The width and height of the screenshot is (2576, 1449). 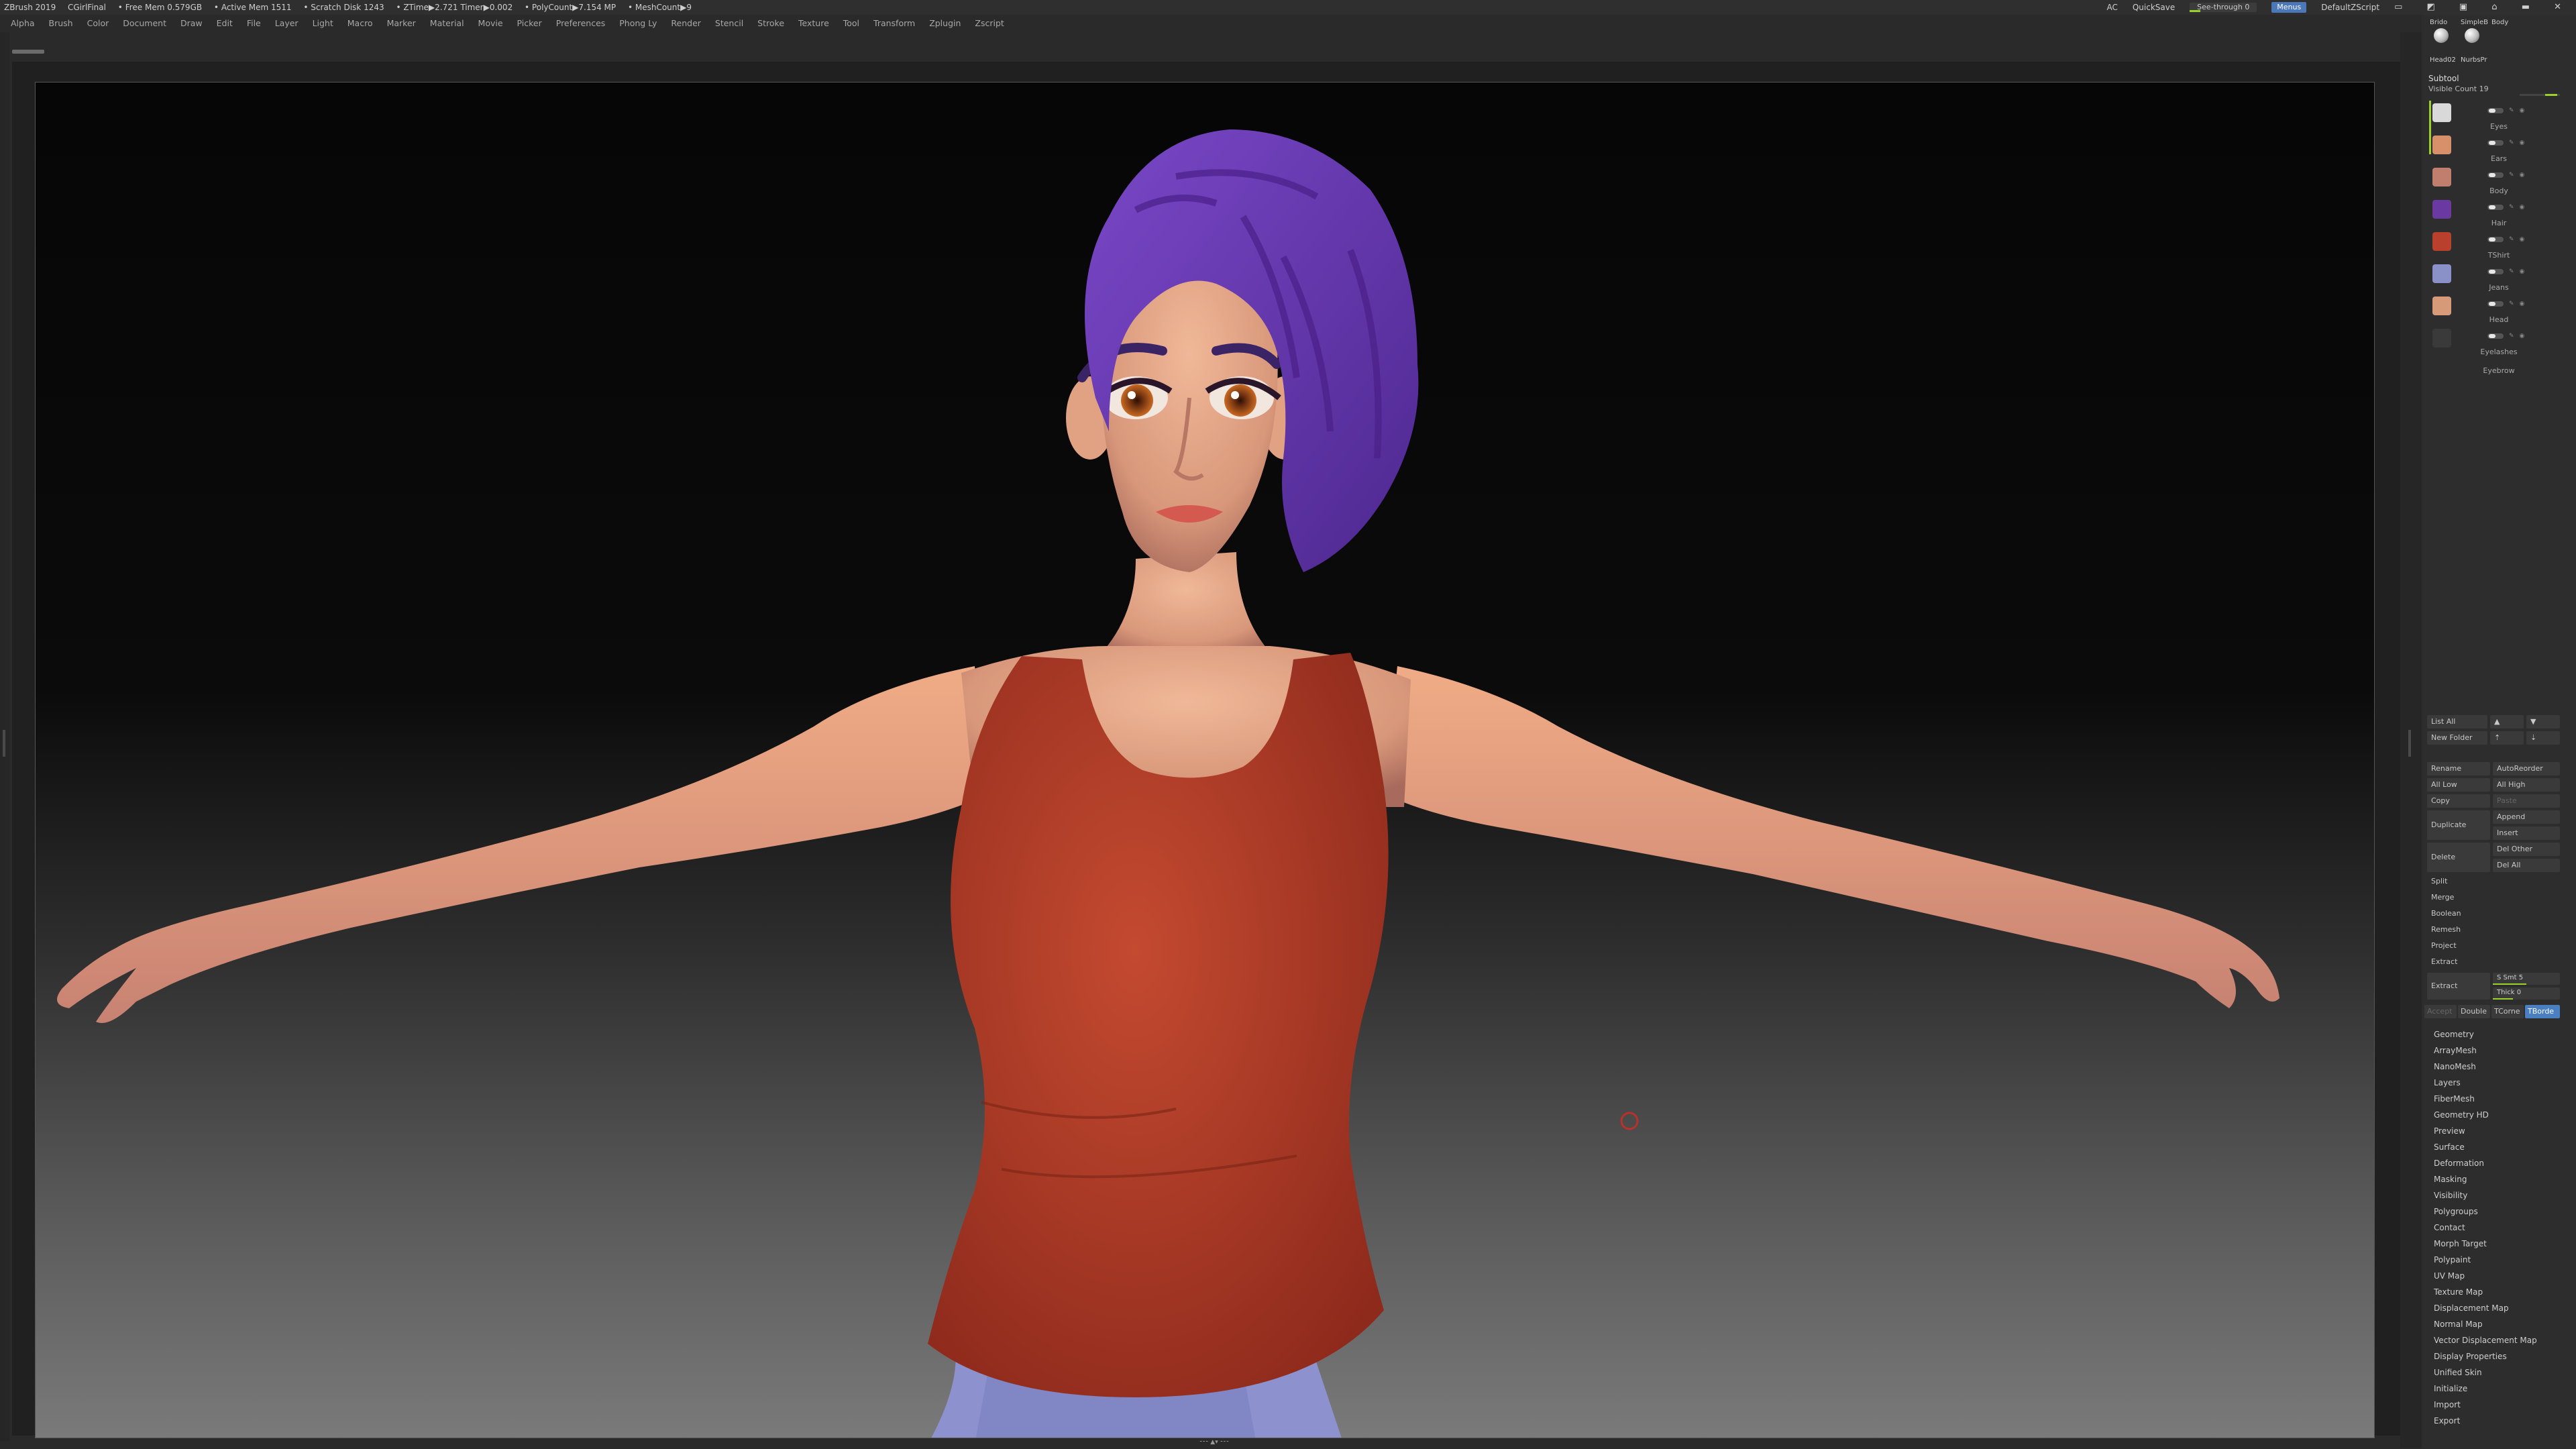 I want to click on menu-edit: Edit, so click(x=225, y=23).